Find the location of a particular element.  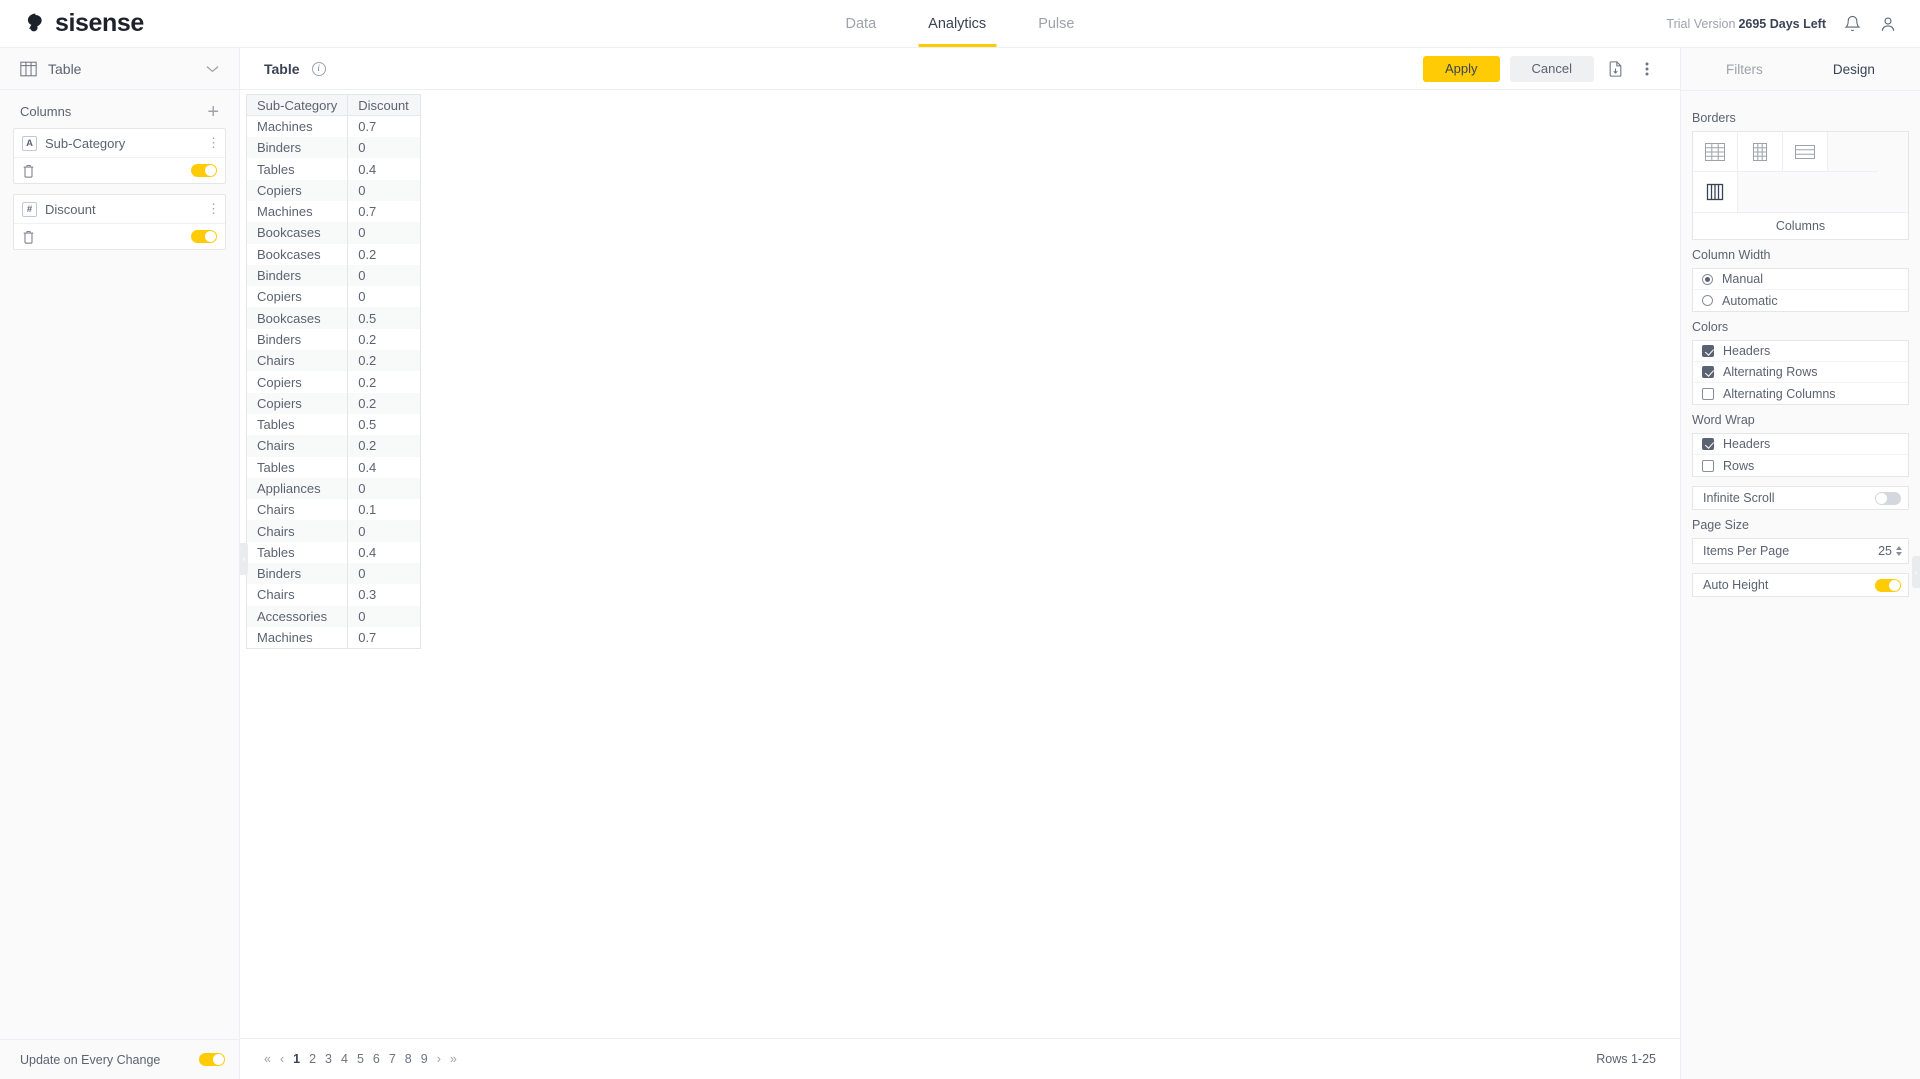

word-wrap-option-headers: Headers is located at coordinates (1800, 444).